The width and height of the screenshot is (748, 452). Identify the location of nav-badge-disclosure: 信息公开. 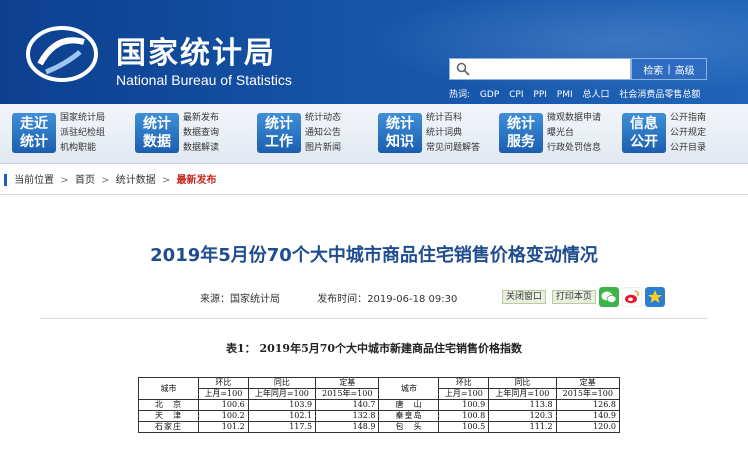
(644, 133).